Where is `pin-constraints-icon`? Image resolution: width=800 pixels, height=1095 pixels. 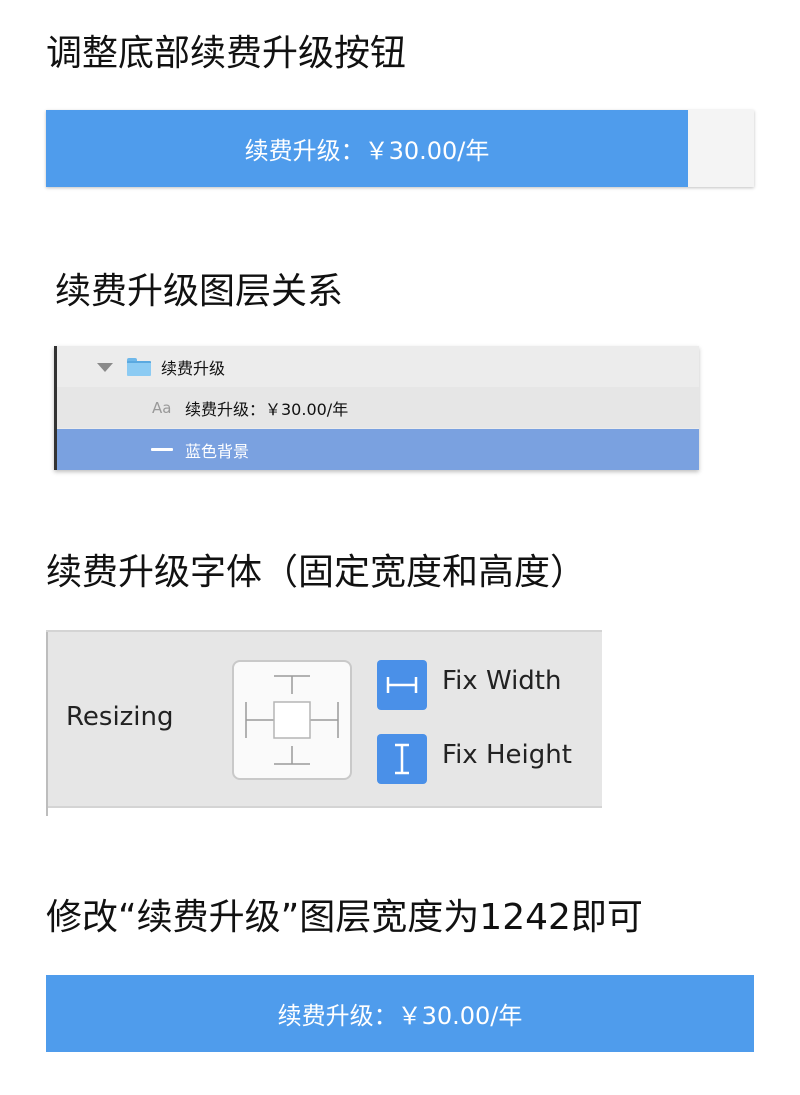
pin-constraints-icon is located at coordinates (292, 720).